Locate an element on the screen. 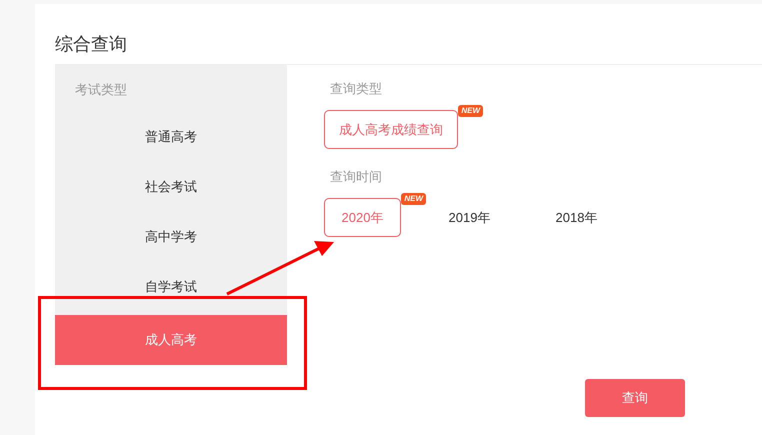 Image resolution: width=762 pixels, height=435 pixels. sidebar-item: 普通高考 is located at coordinates (171, 140).